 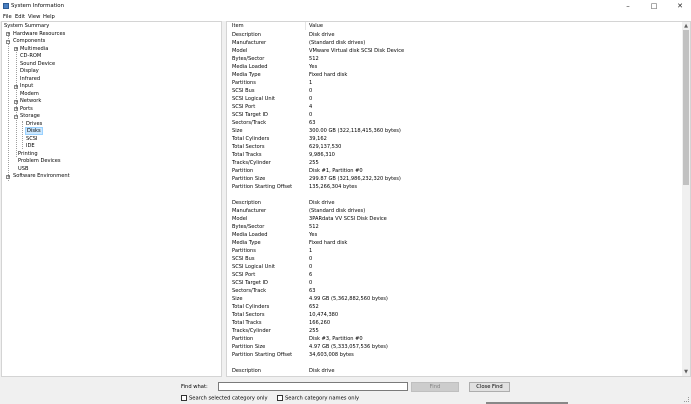 I want to click on table-row: Partition Disk #1, Partition #0, so click(x=454, y=171).